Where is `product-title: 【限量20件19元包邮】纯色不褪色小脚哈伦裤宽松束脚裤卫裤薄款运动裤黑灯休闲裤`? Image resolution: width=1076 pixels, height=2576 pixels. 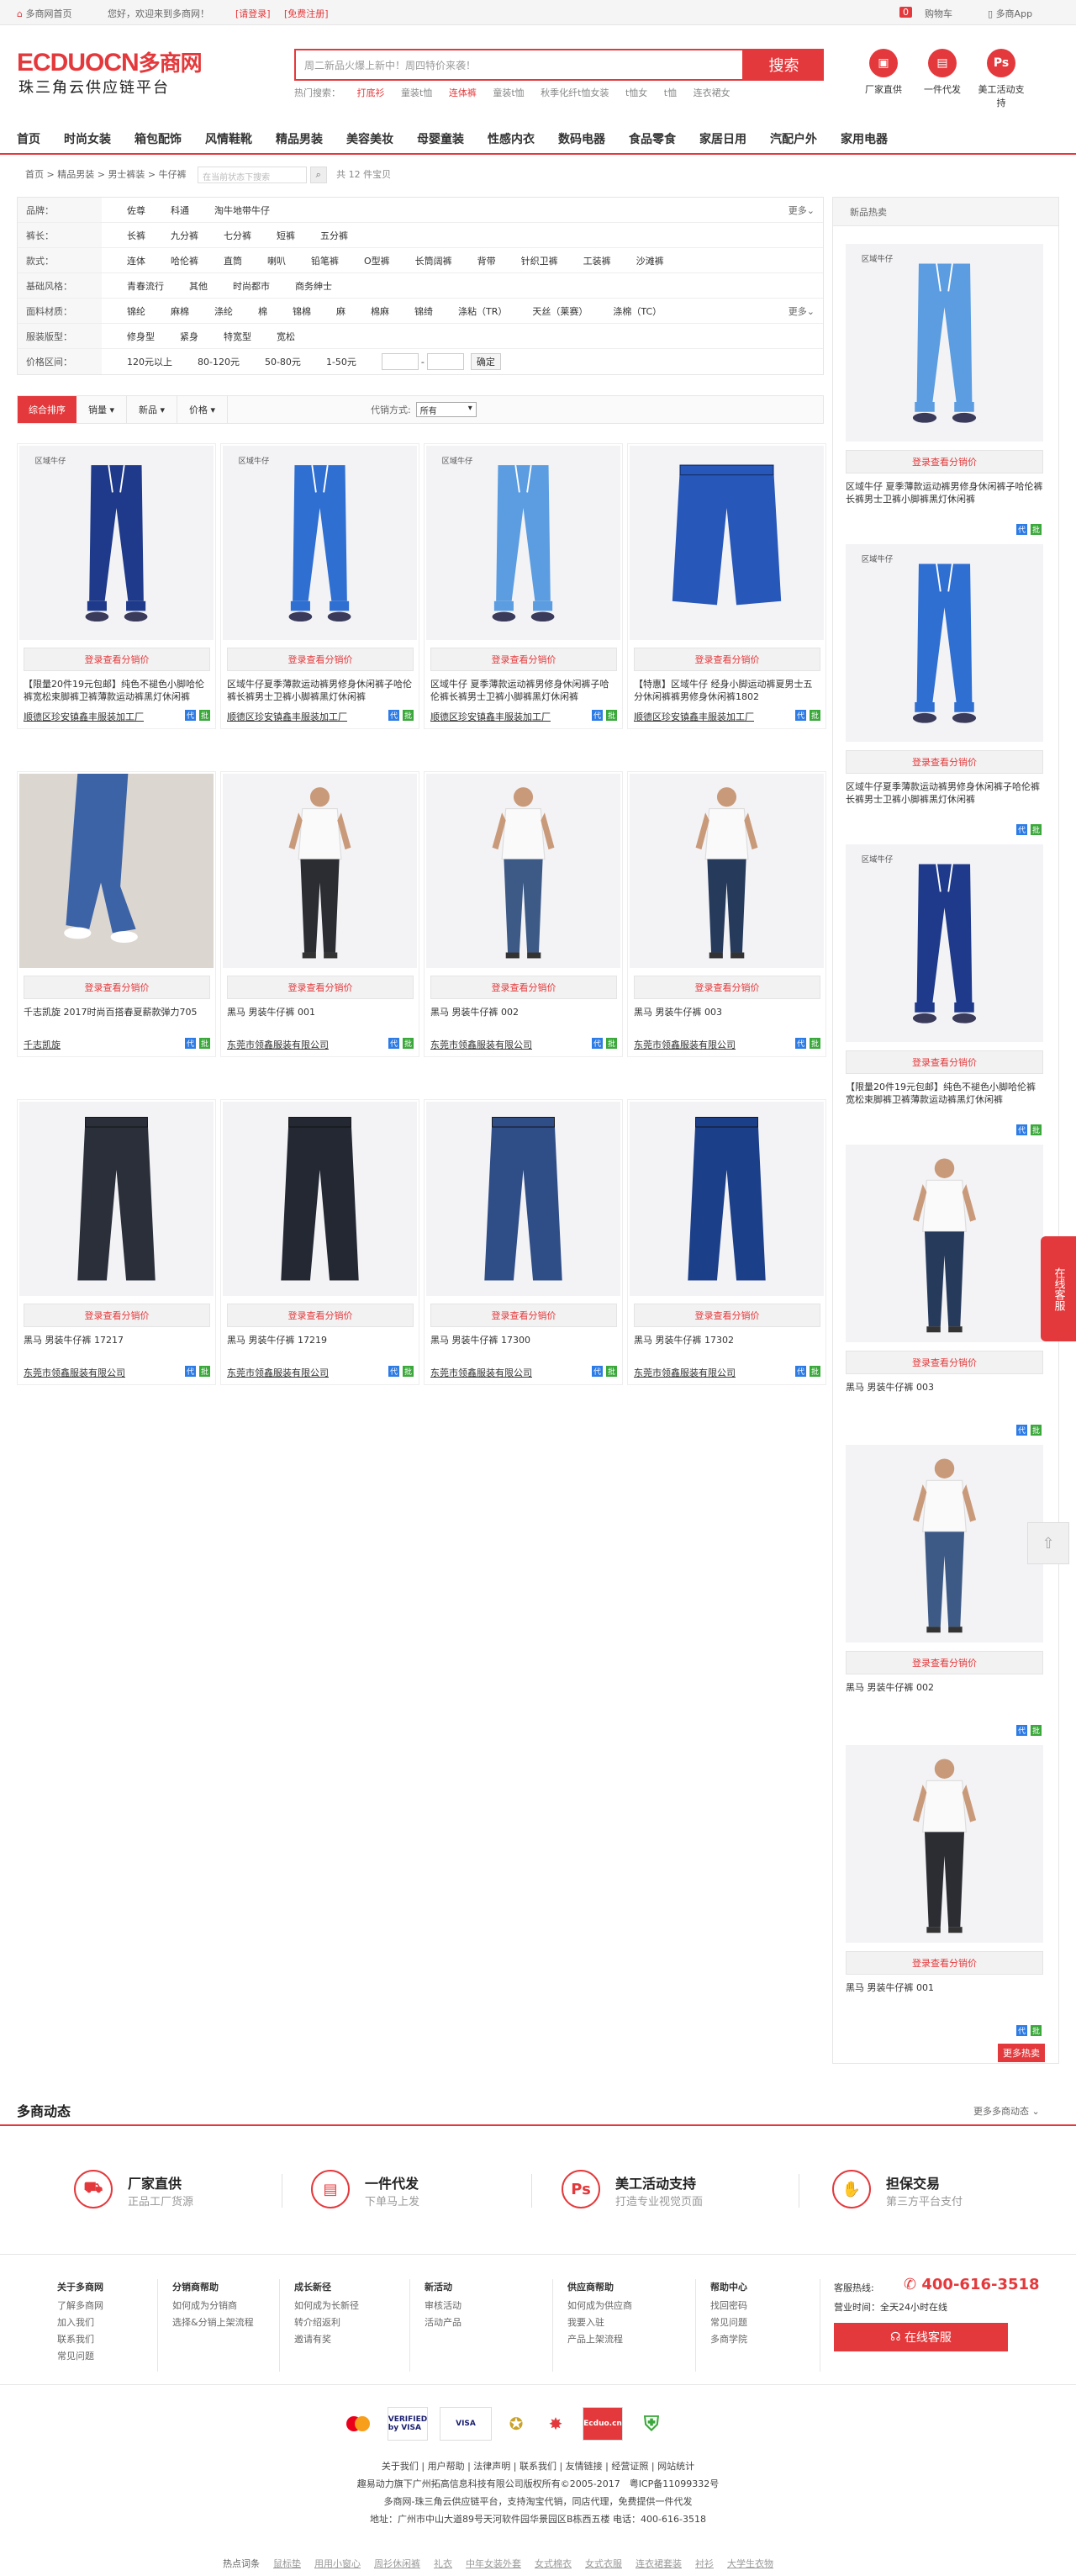
product-title: 【限量20件19元包邮】纯色不褪色小脚哈伦裤宽松束脚裤卫裤薄款运动裤黑灯休闲裤 is located at coordinates (117, 690).